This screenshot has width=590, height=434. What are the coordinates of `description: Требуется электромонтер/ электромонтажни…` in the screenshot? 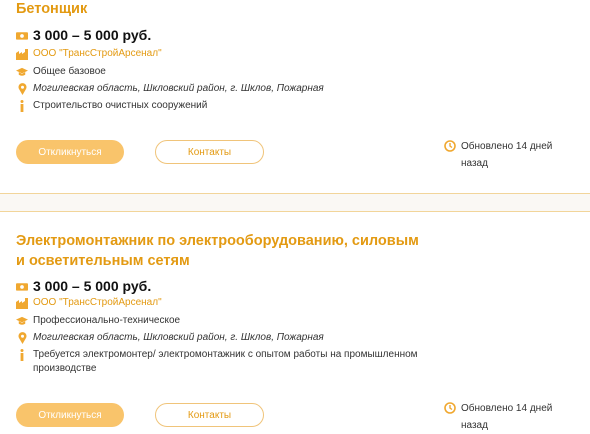 It's located at (225, 361).